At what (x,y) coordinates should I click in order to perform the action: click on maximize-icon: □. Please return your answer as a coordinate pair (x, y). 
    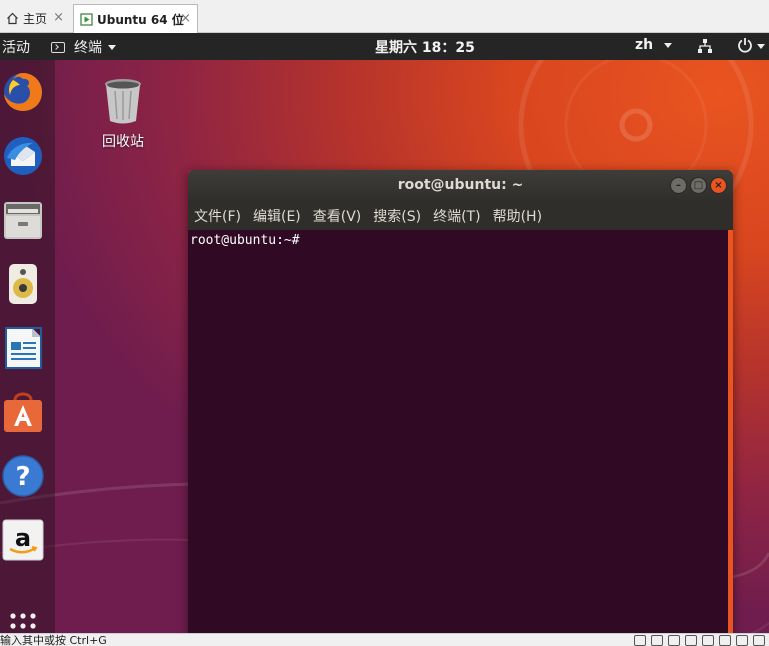
    Looking at the image, I should click on (698, 185).